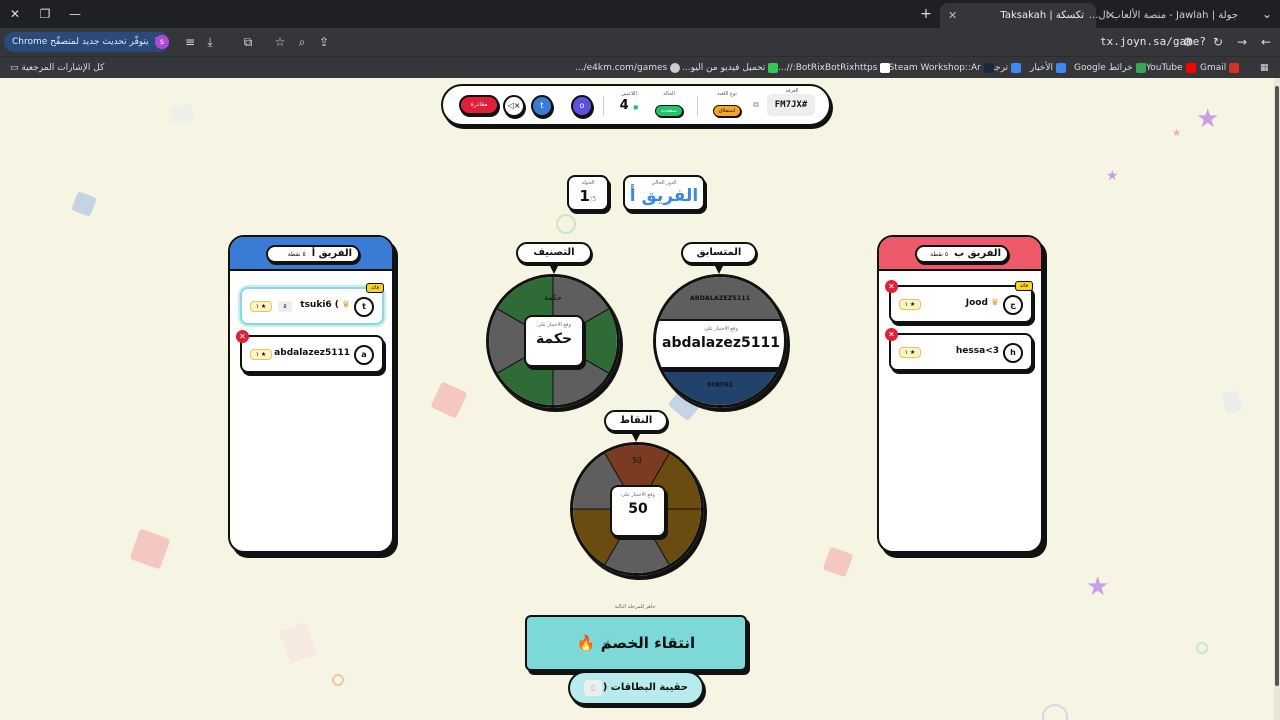 The image size is (1280, 720). What do you see at coordinates (1061, 67) in the screenshot?
I see `news-icon` at bounding box center [1061, 67].